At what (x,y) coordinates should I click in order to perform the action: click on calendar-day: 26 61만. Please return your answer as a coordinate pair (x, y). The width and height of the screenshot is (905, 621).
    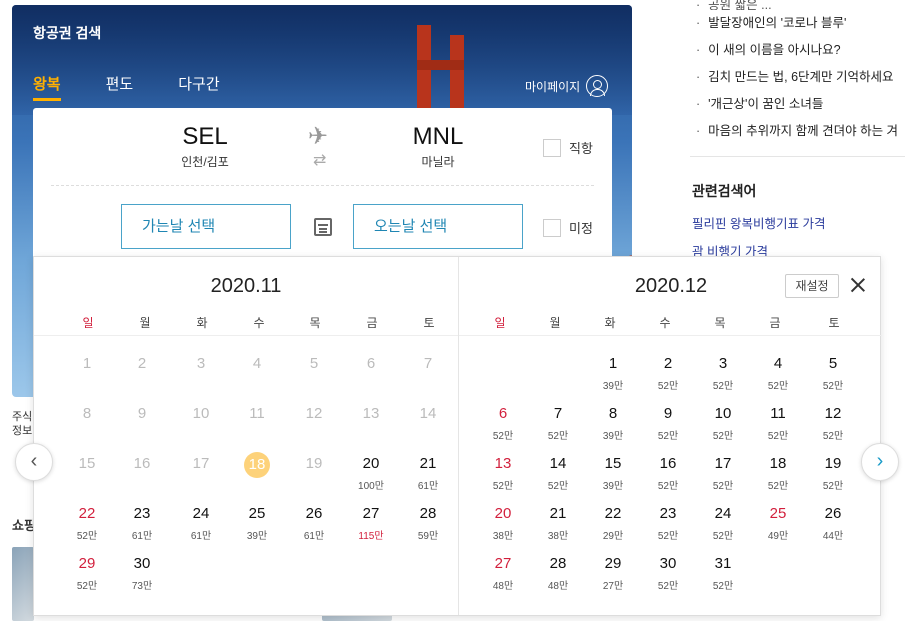
    Looking at the image, I should click on (314, 522).